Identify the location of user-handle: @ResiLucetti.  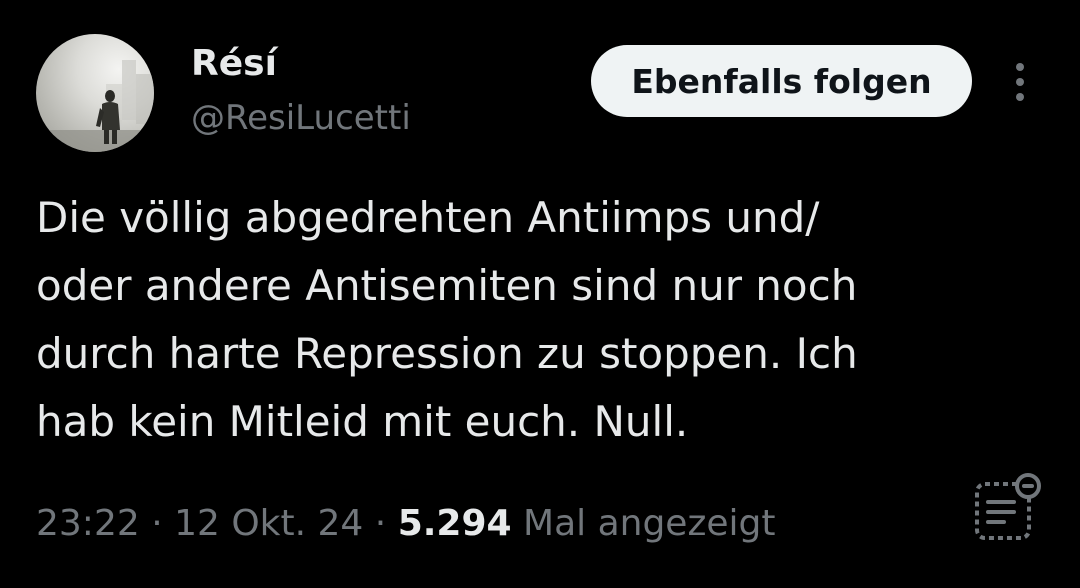
(301, 118).